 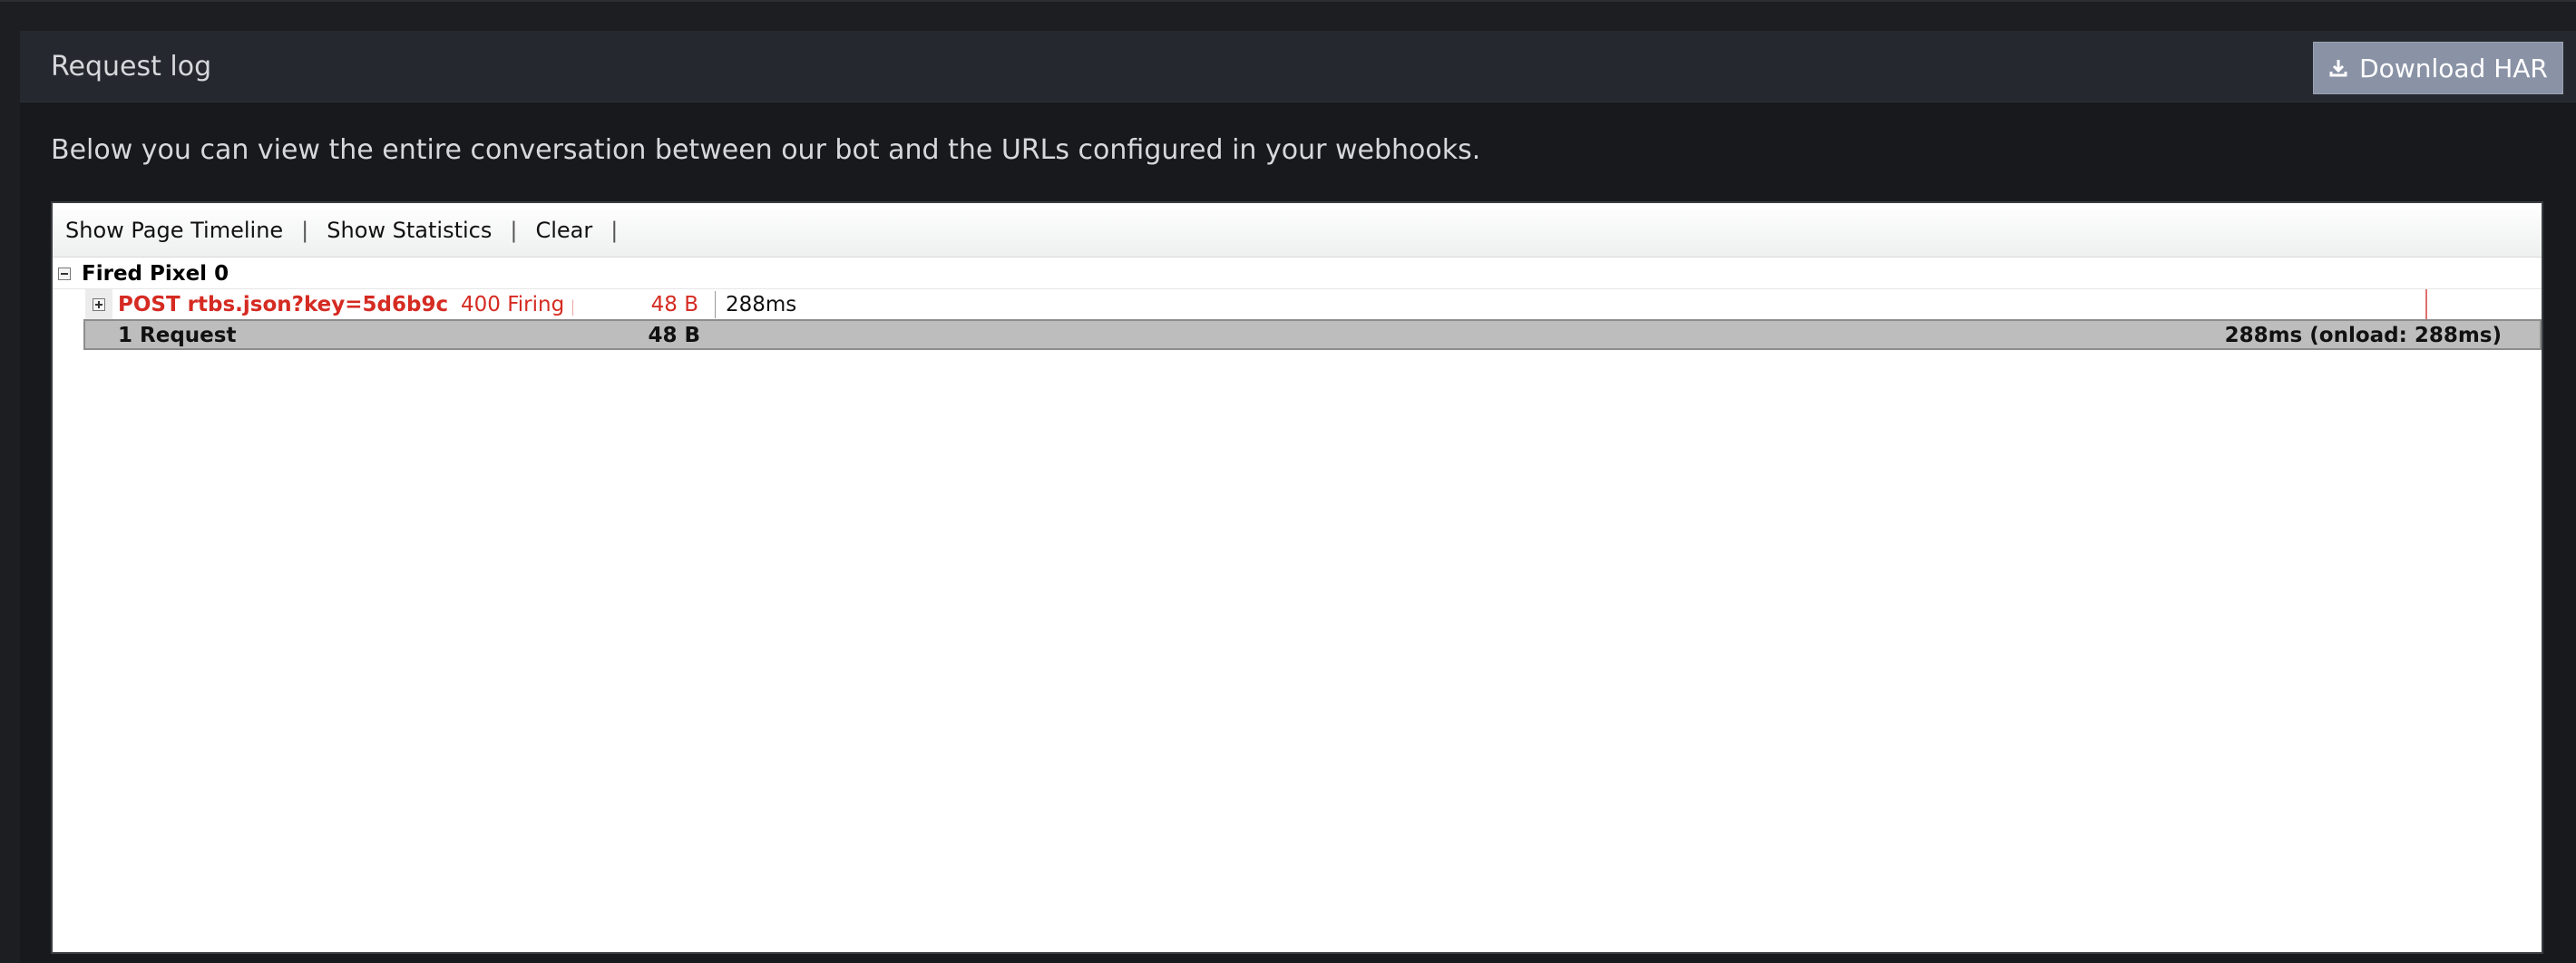 I want to click on page-row: Fired Pixel 0, so click(x=1297, y=273).